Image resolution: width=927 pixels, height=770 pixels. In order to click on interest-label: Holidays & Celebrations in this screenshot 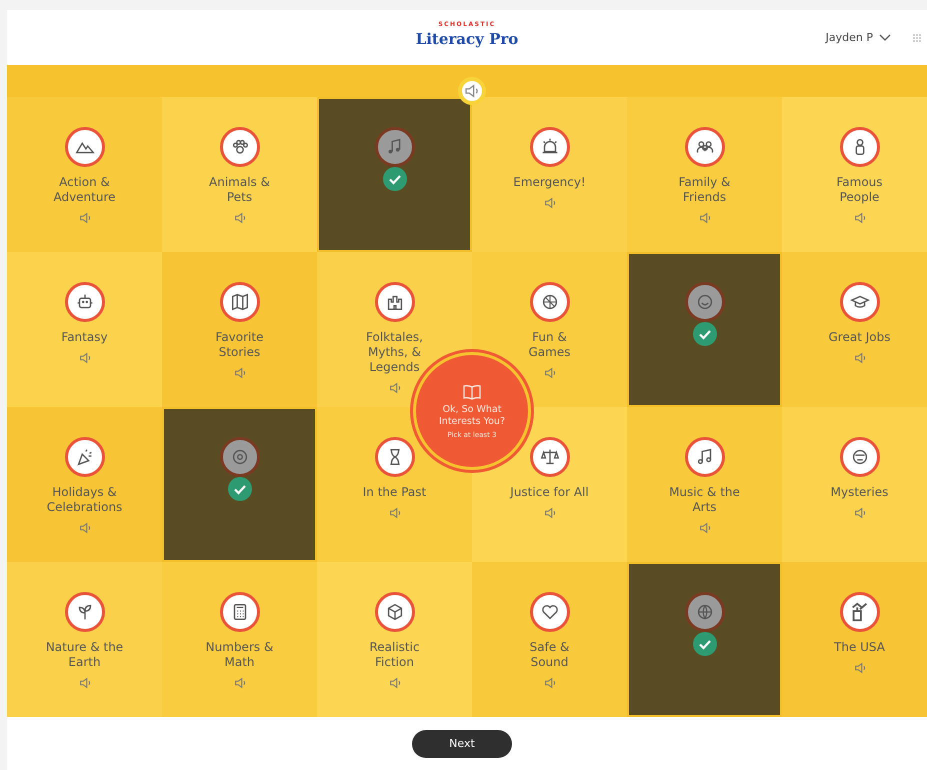, I will do `click(85, 500)`.